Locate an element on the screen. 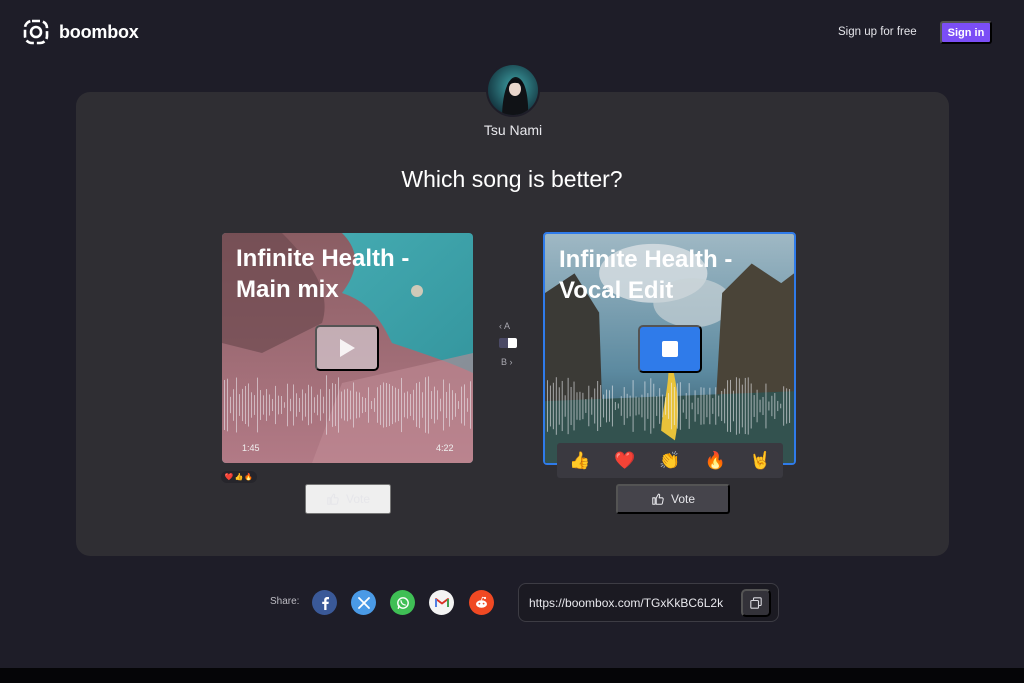  heart-reaction-button: ❤️ is located at coordinates (624, 461).